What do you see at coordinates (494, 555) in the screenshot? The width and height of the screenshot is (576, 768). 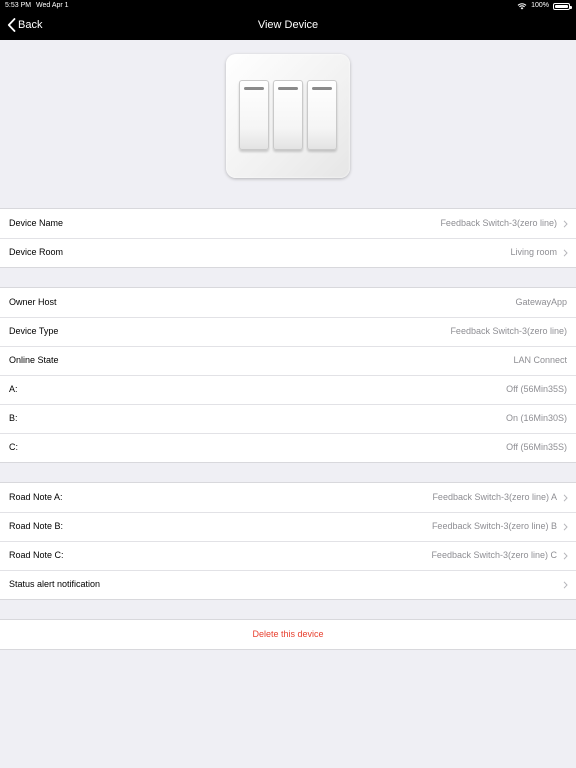 I see `row-value: Feedback Switch-3(zero line) C` at bounding box center [494, 555].